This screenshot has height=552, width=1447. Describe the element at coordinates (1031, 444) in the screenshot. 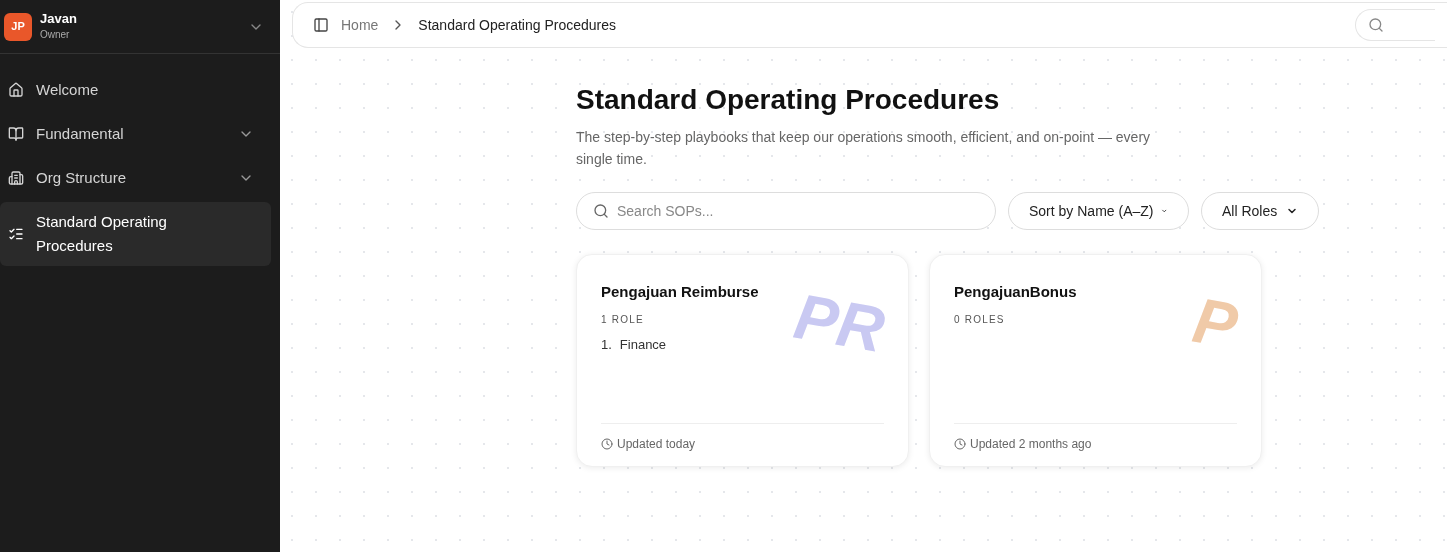

I see `updated-time: Updated 2 months ago` at that location.